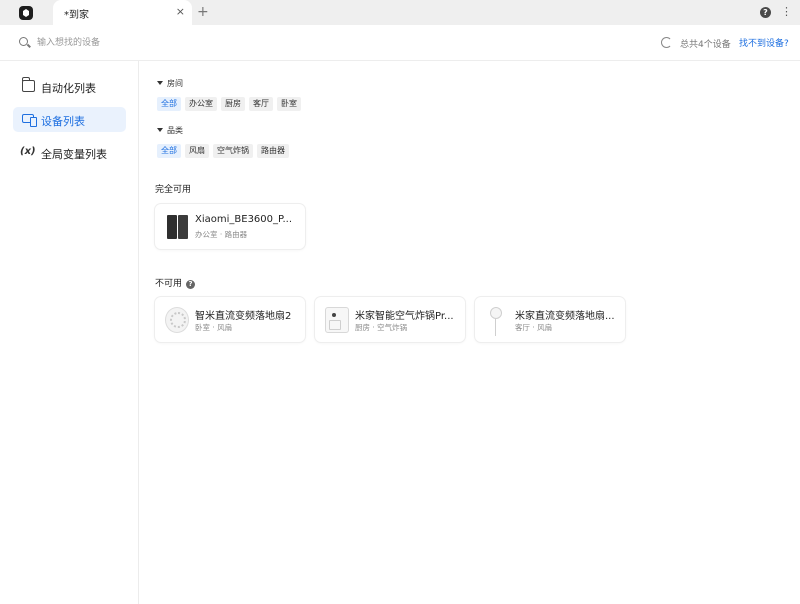 This screenshot has width=800, height=604. What do you see at coordinates (213, 327) in the screenshot?
I see `device-location: 卧室 · 风扇` at bounding box center [213, 327].